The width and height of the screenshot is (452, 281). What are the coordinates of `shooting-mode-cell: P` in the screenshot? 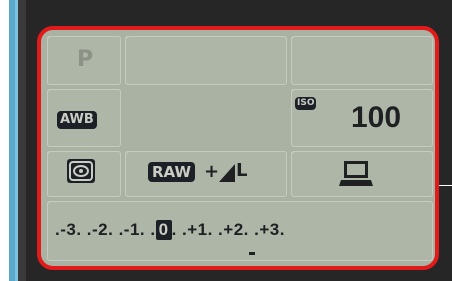 It's located at (84, 60).